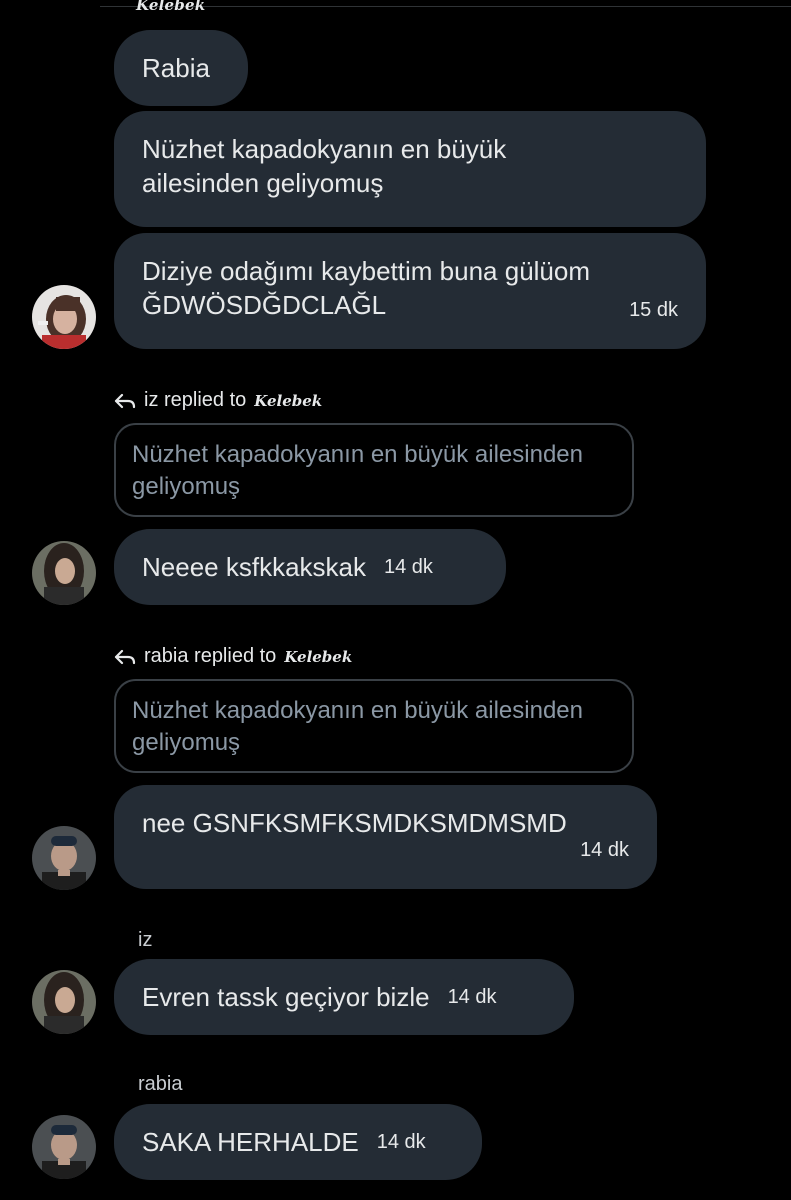 The image size is (791, 1200). Describe the element at coordinates (171, 7) in the screenshot. I see `sender-name-kelebek: Kelebek` at that location.